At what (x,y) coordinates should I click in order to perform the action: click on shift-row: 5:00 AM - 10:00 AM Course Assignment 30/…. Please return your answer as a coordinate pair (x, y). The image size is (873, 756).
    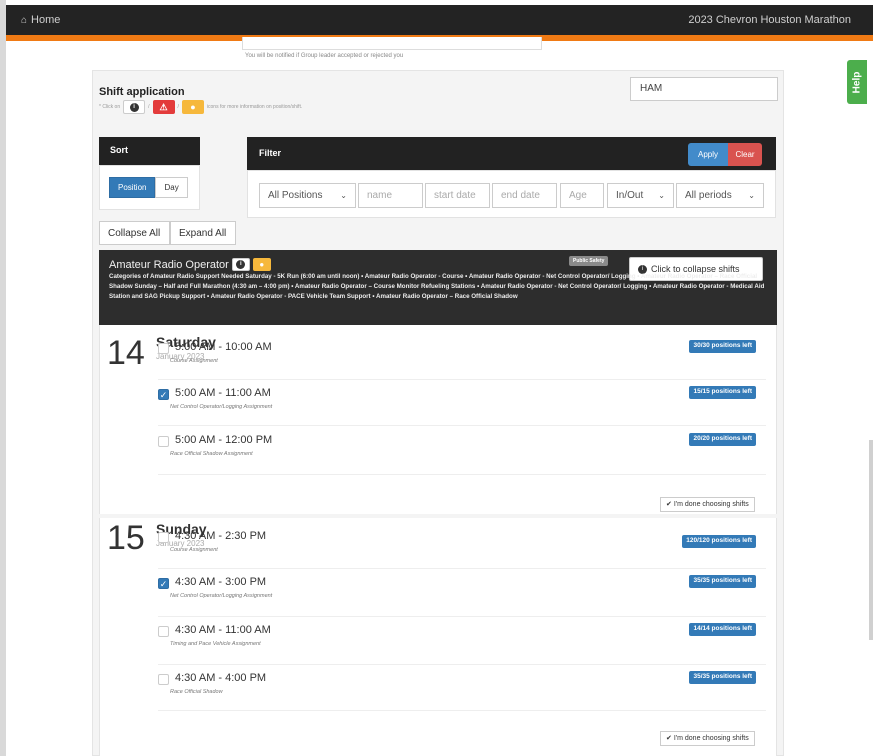
    Looking at the image, I should click on (462, 360).